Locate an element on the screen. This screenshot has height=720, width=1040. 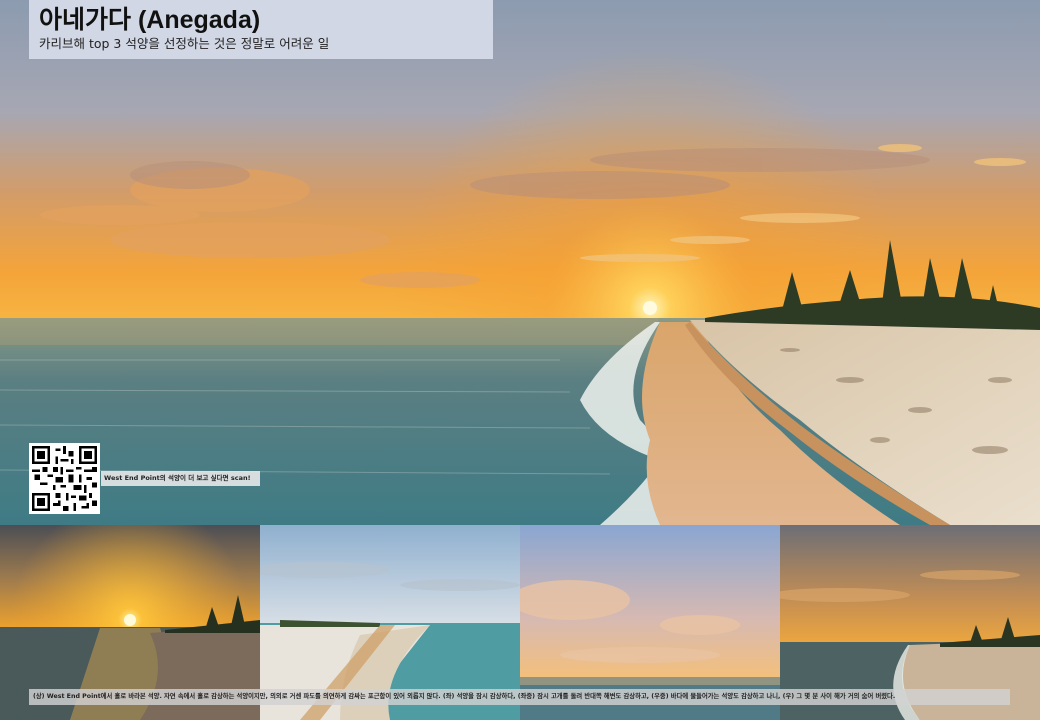
qr-code is located at coordinates (64, 478).